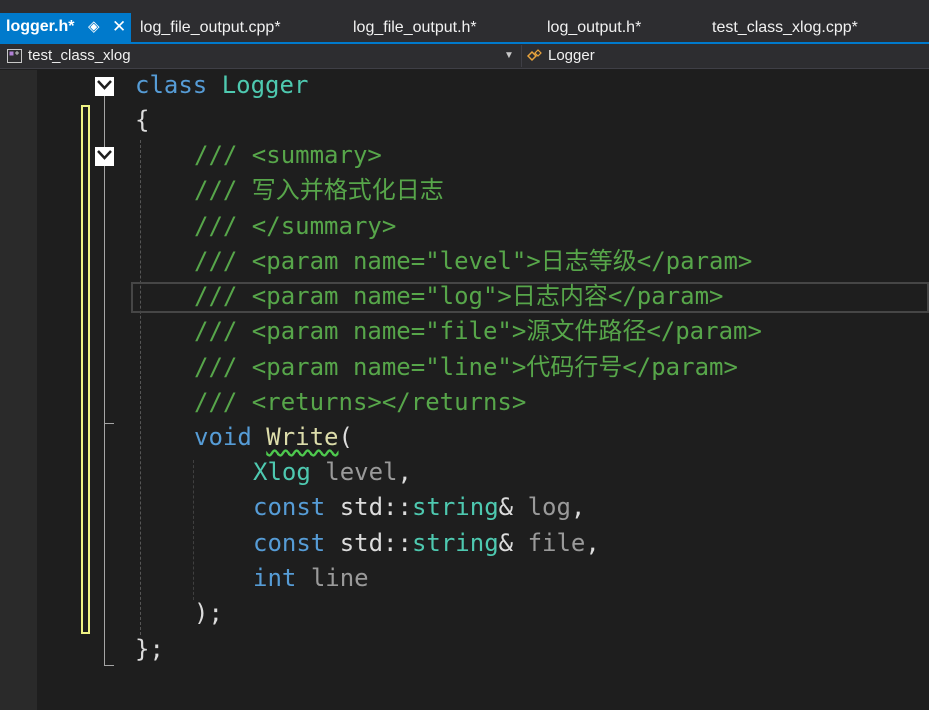 The image size is (929, 710). What do you see at coordinates (109, 423) in the screenshot?
I see `outline-summary-end-tick` at bounding box center [109, 423].